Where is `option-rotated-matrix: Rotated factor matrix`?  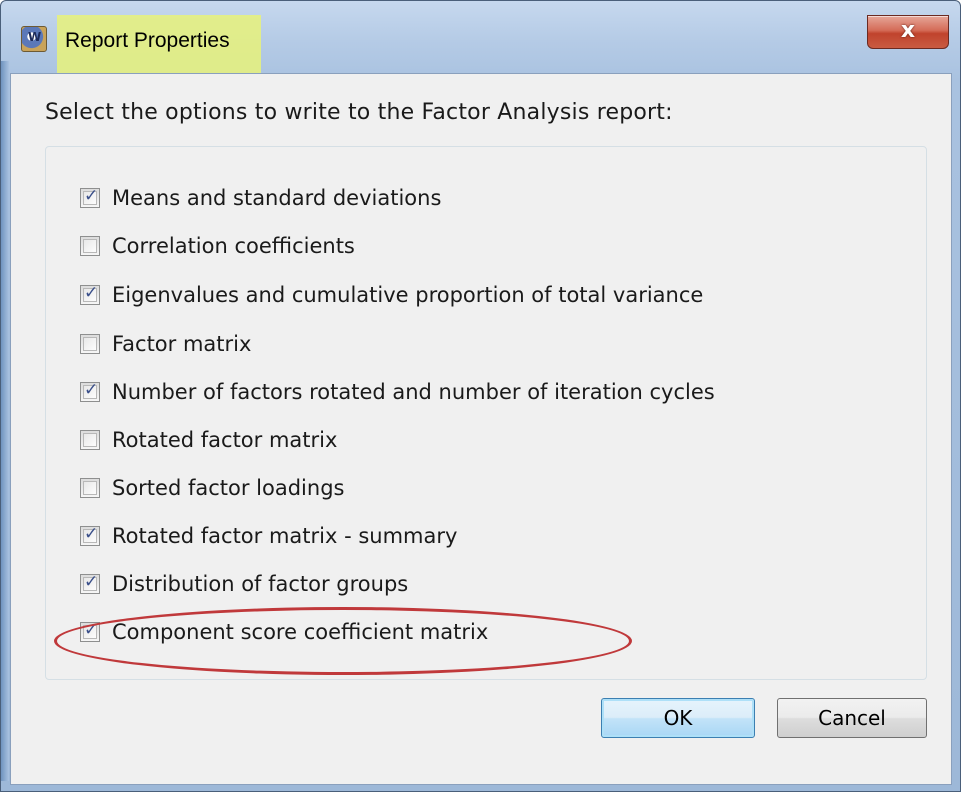
option-rotated-matrix: Rotated factor matrix is located at coordinates (208, 440).